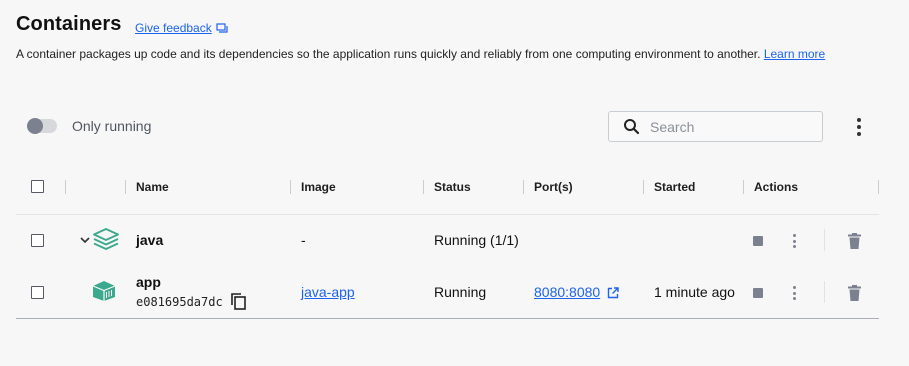  What do you see at coordinates (632, 127) in the screenshot?
I see `search-icon` at bounding box center [632, 127].